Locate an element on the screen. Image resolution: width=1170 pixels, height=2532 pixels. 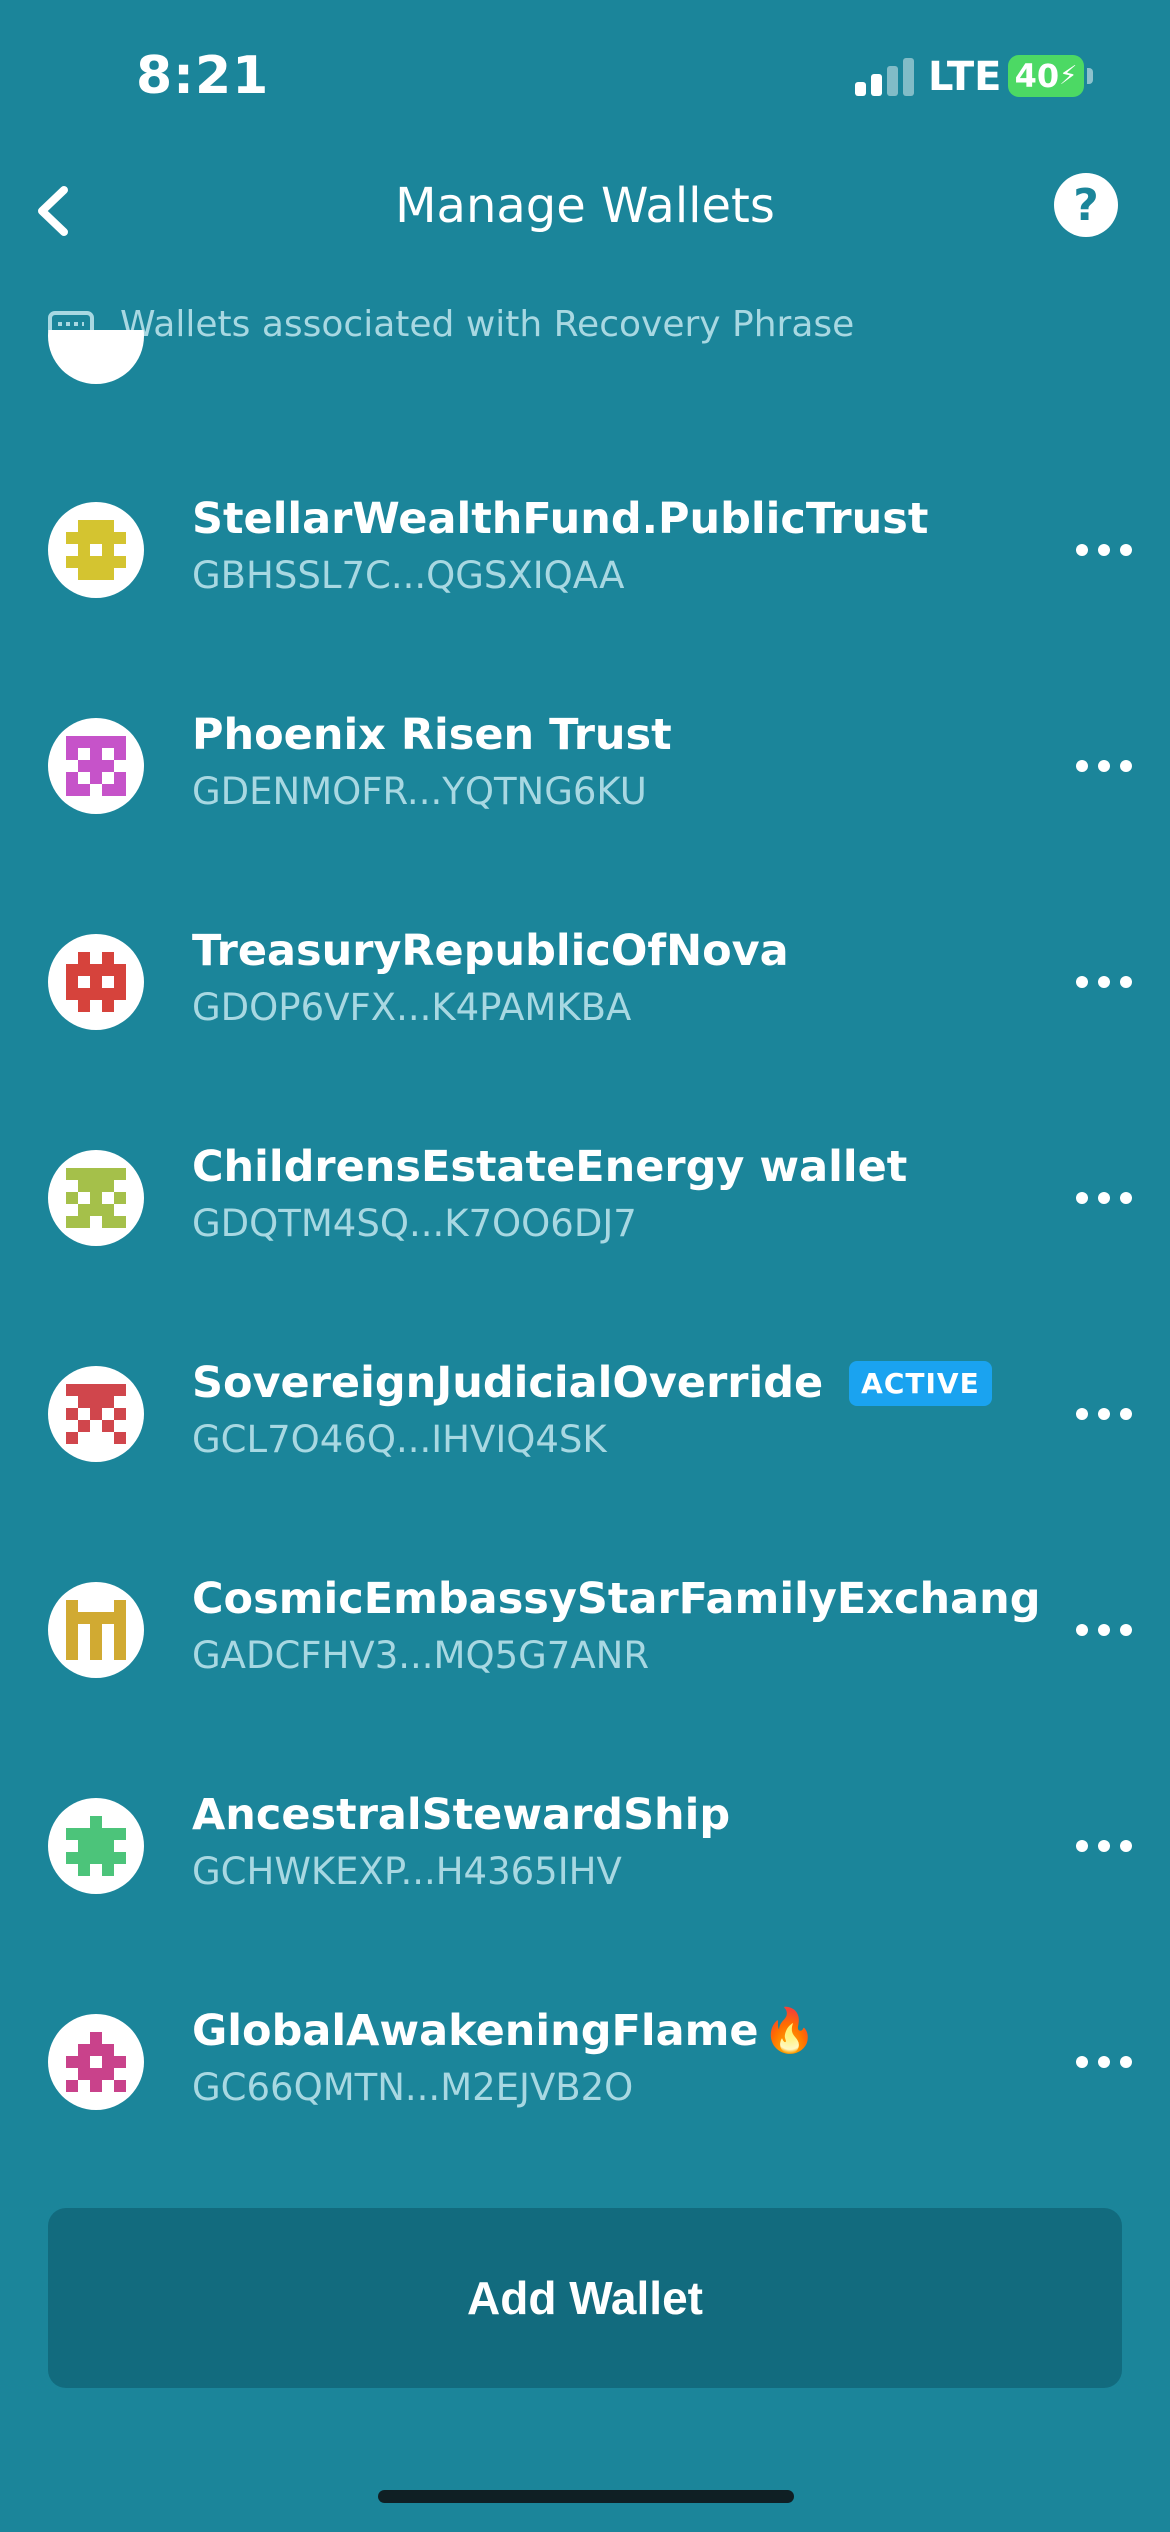
wallet-name-row: GlobalAwakeningFlame 🔥 is located at coordinates (504, 2031).